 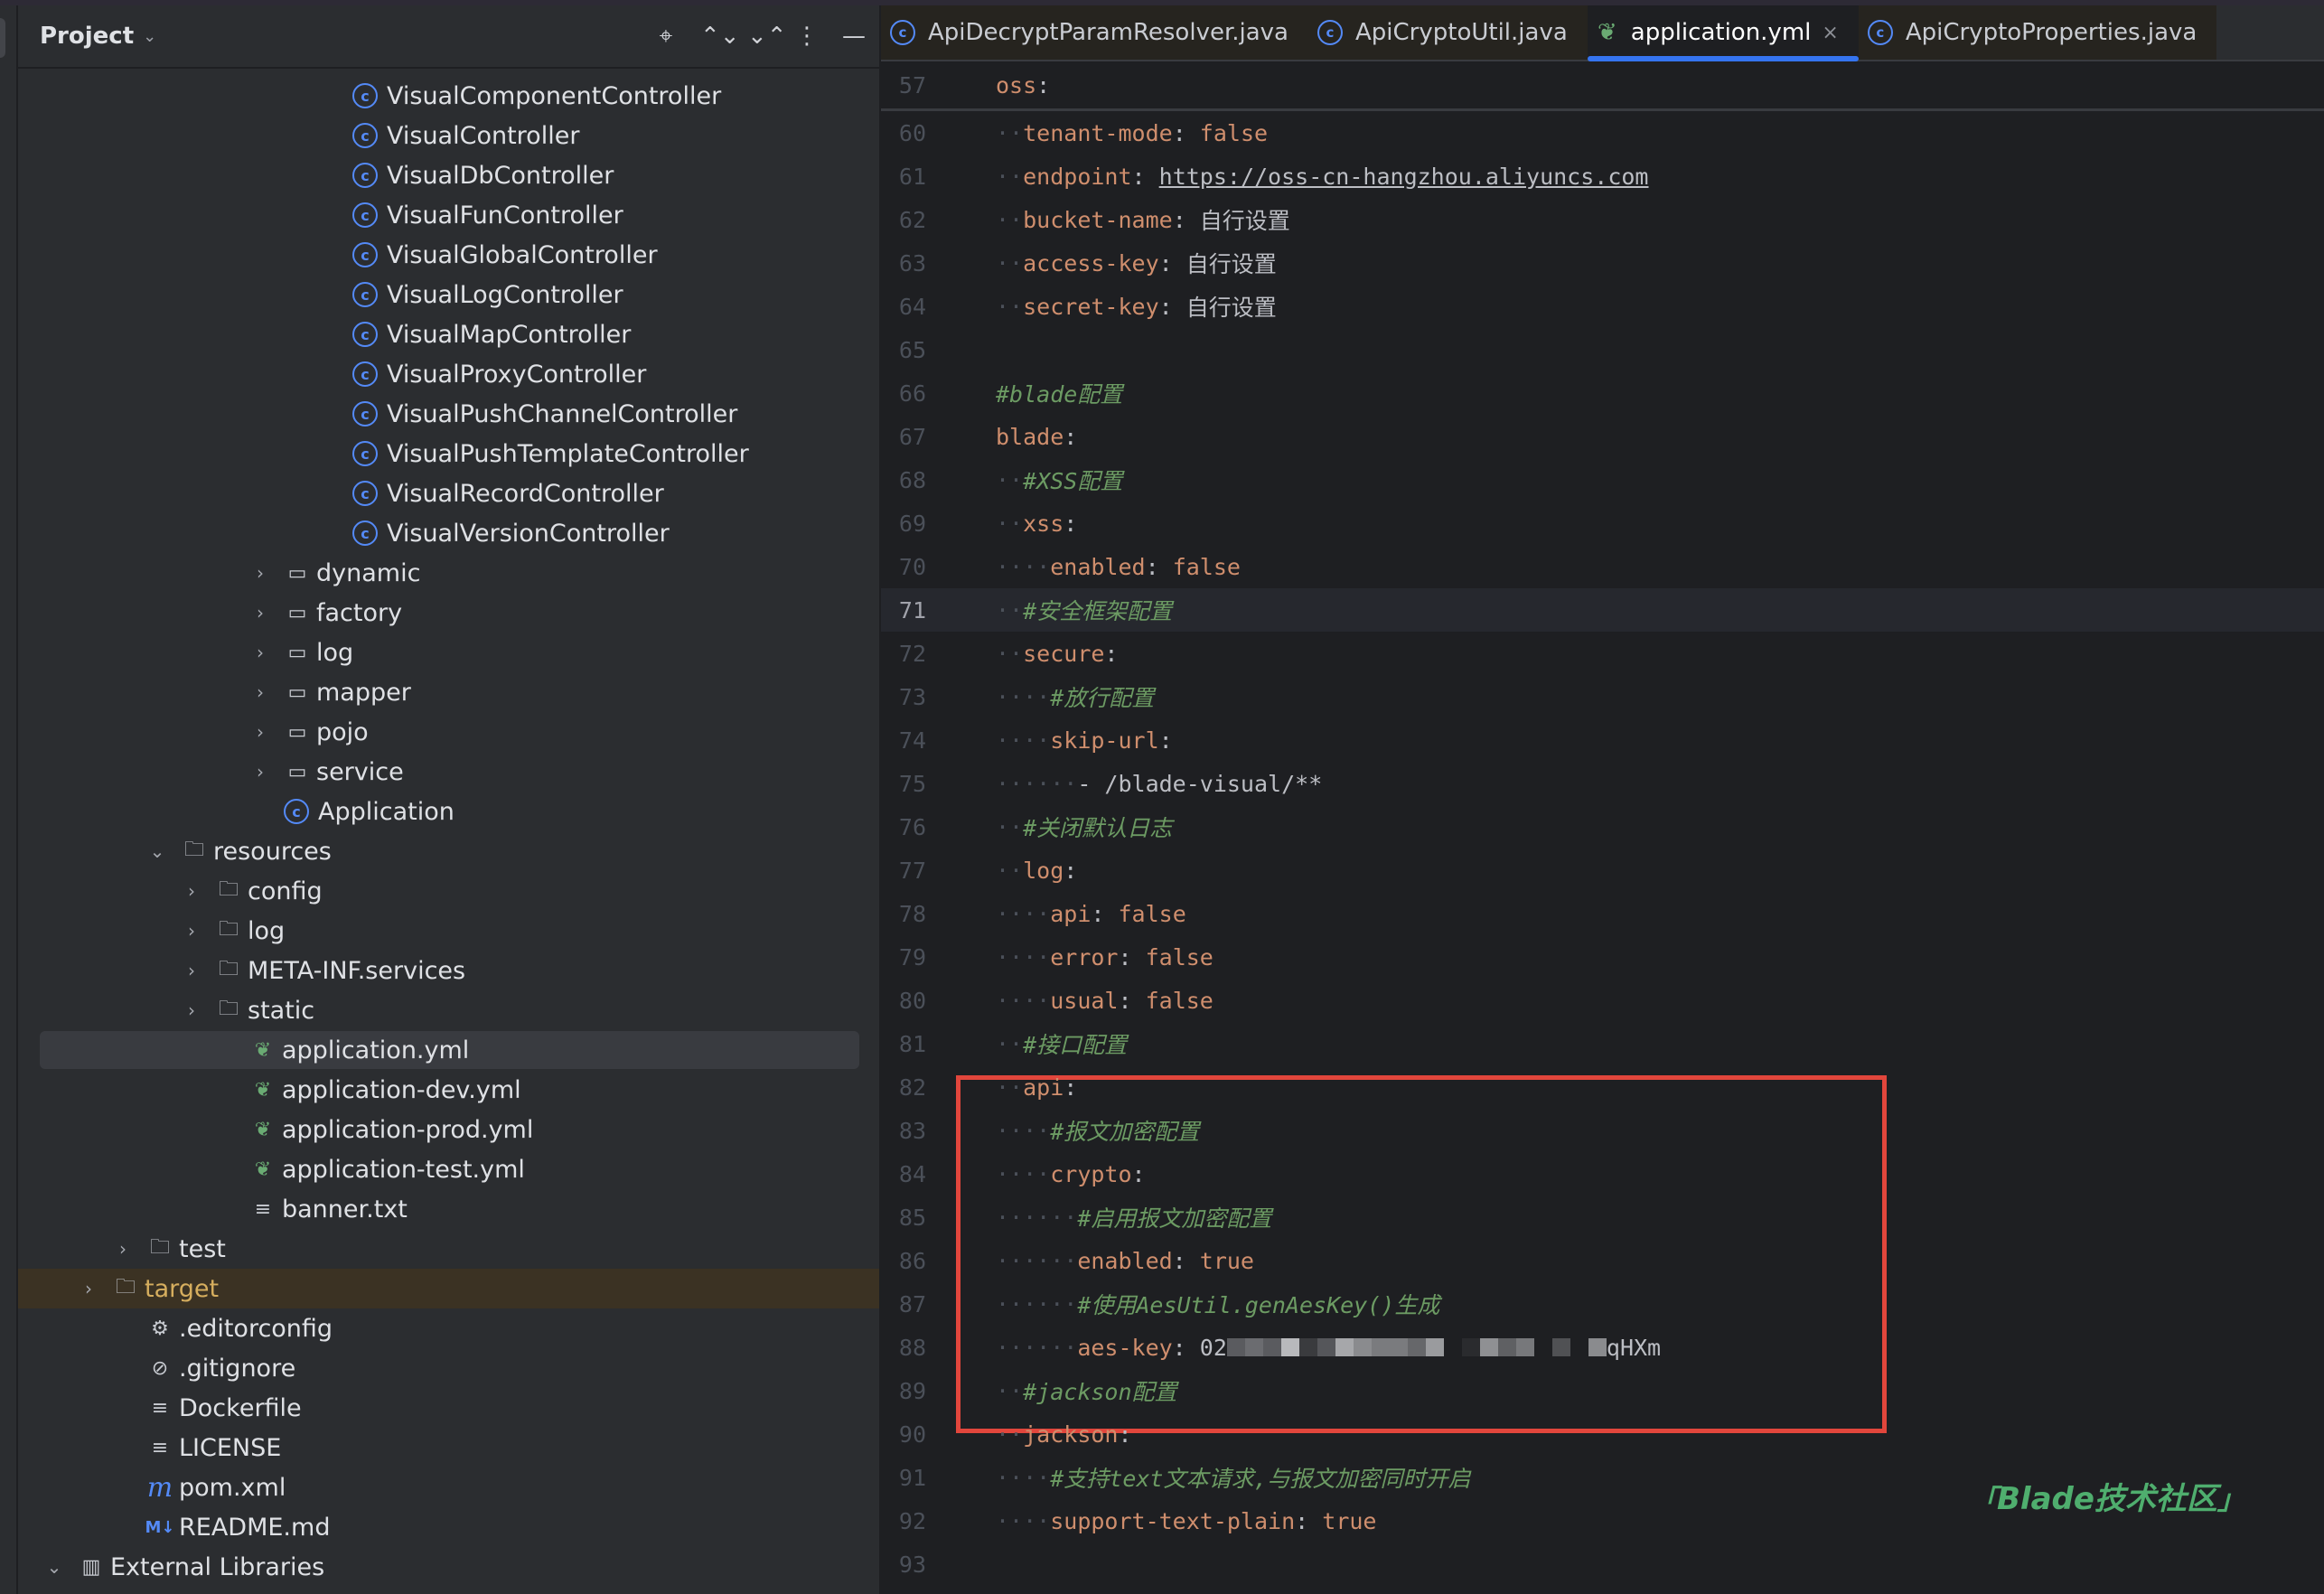 I want to click on tree-item: c VisualComponentController, so click(x=448, y=96).